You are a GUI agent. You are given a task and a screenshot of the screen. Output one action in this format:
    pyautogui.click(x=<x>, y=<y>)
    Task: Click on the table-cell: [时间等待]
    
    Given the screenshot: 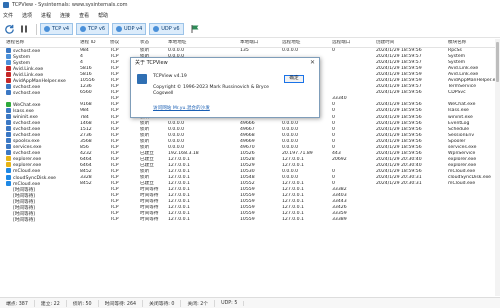 What is the action you would take?
    pyautogui.click(x=40, y=220)
    